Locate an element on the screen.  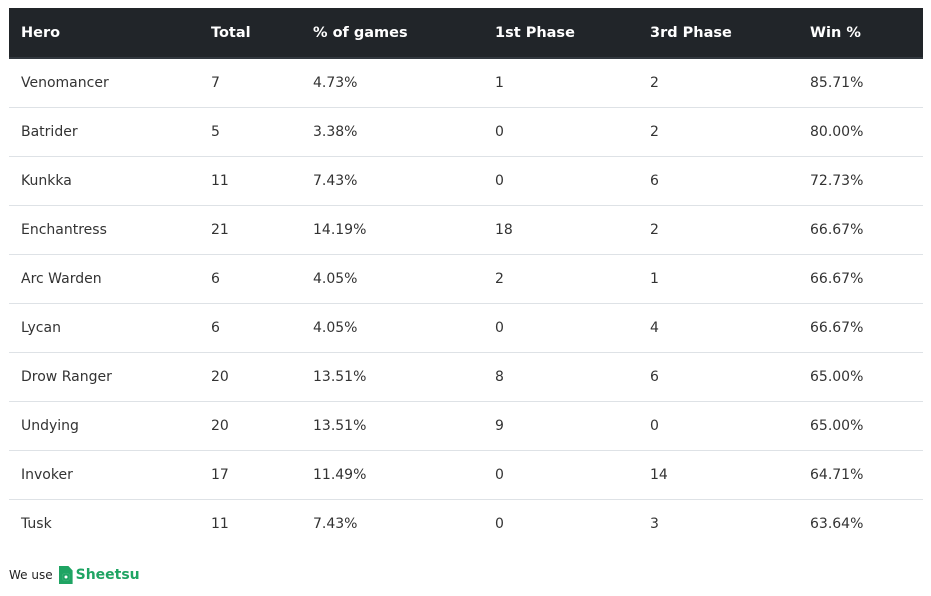
cell-3rd-phase: 4 is located at coordinates (718, 328).